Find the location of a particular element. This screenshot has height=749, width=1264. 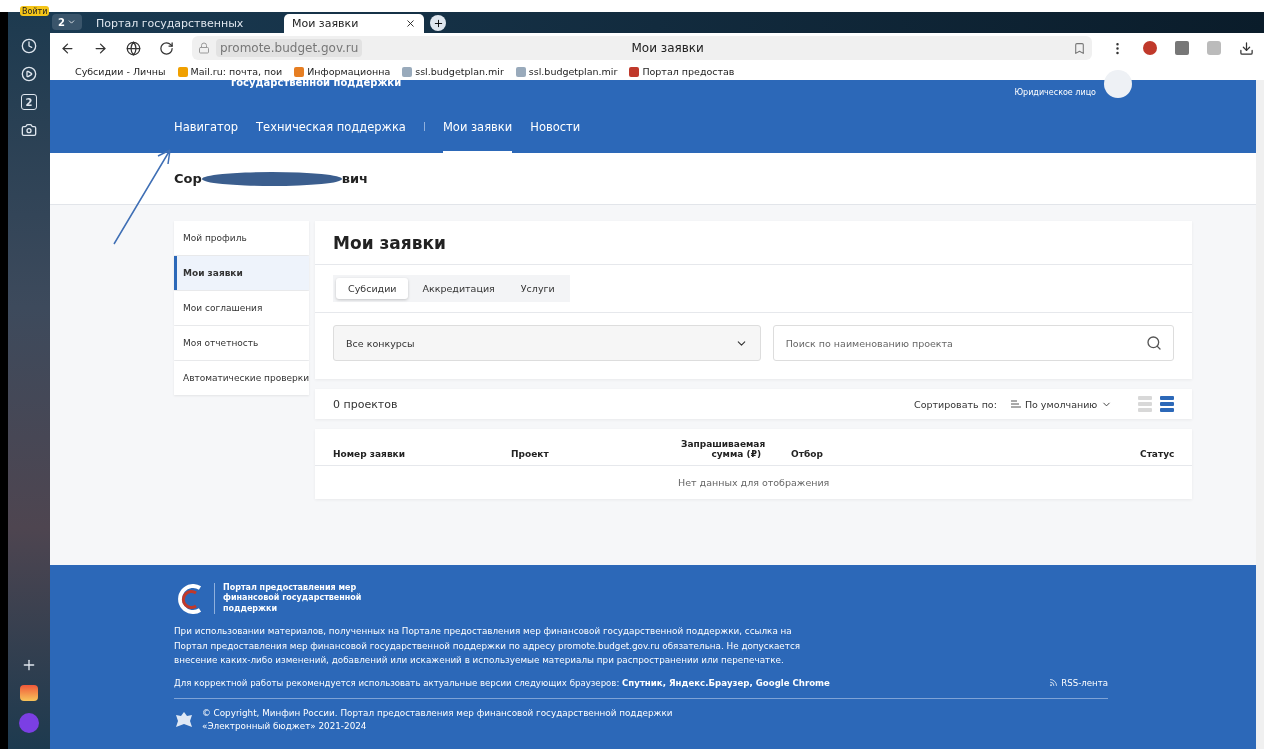

page-heading: Мои заявки is located at coordinates (754, 243).